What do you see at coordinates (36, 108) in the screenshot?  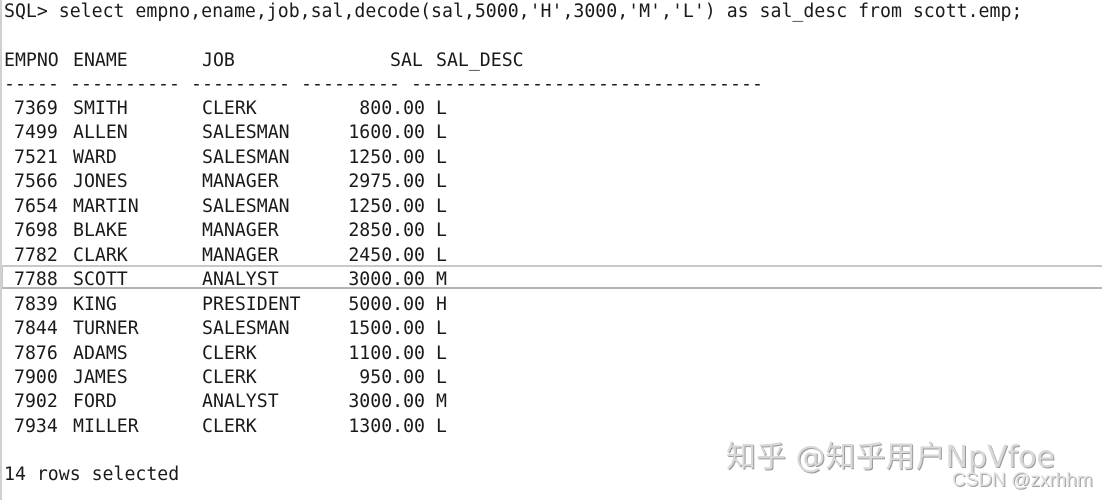 I see `cell-empno: 7369` at bounding box center [36, 108].